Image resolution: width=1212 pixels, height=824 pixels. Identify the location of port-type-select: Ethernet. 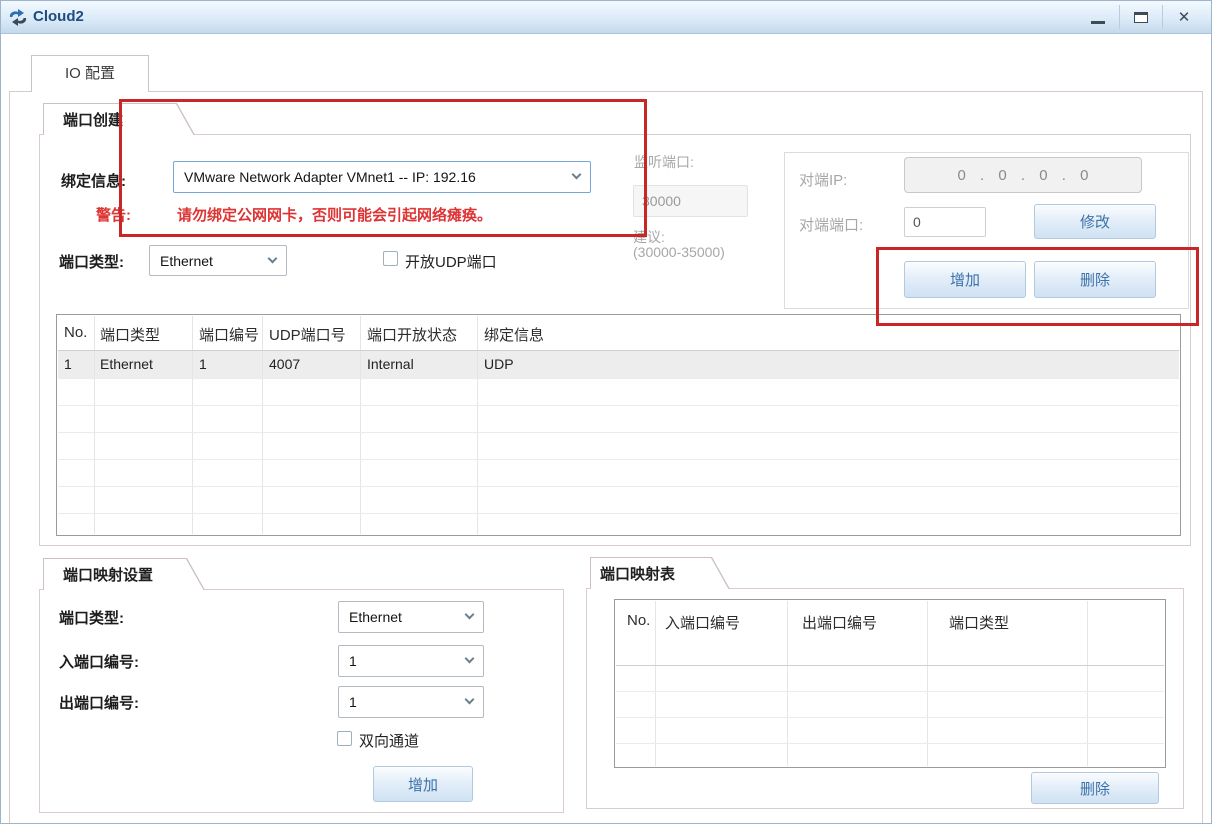
(218, 260).